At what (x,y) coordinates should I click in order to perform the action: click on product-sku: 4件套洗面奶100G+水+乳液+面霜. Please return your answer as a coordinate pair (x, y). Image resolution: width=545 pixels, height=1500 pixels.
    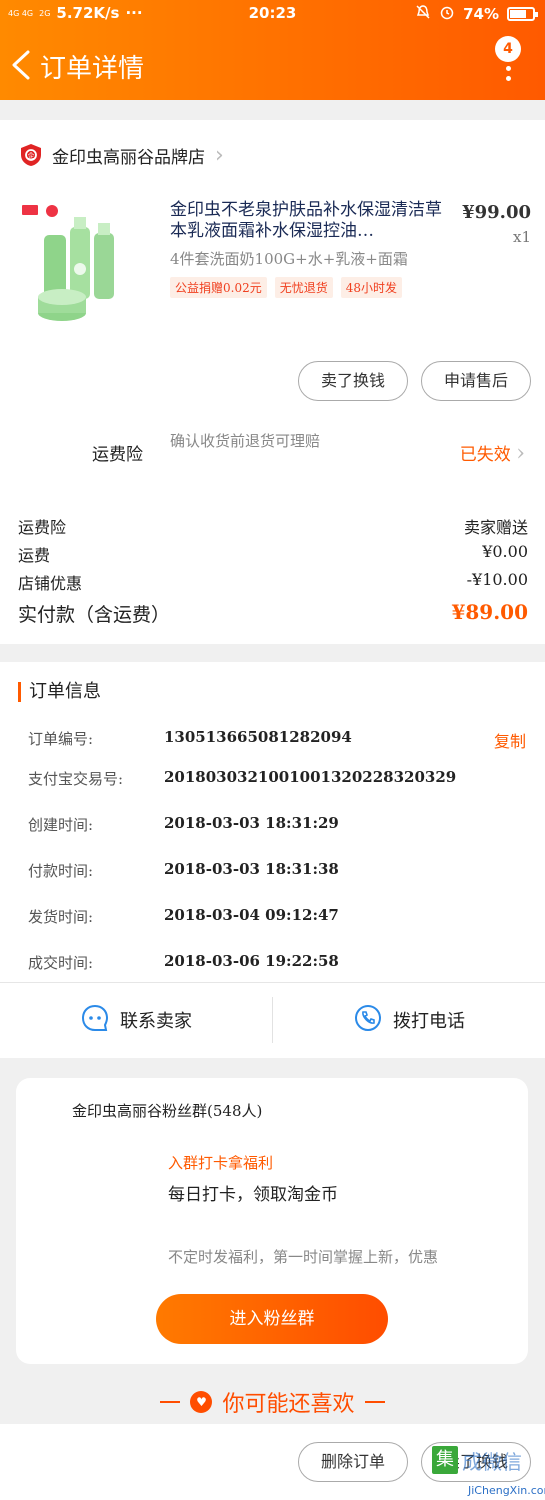
    Looking at the image, I should click on (289, 259).